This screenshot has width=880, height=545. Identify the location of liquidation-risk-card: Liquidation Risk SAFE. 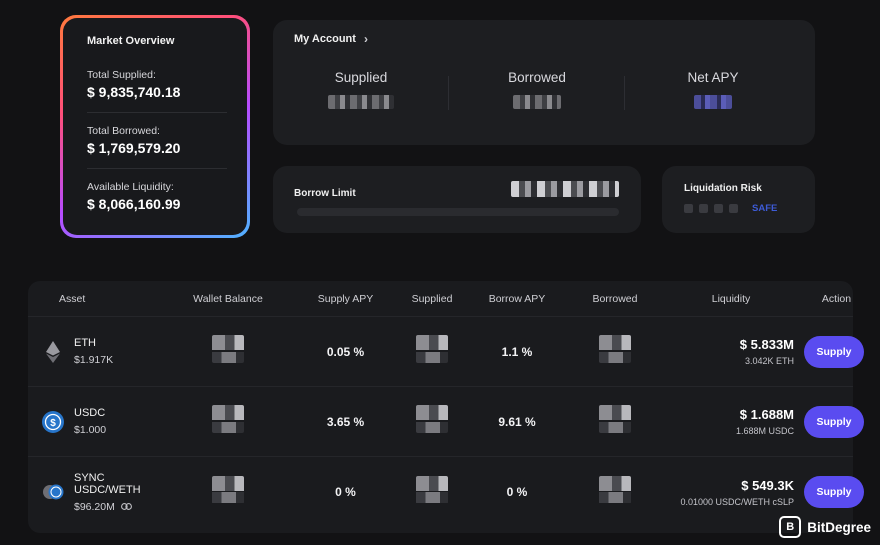
(738, 199).